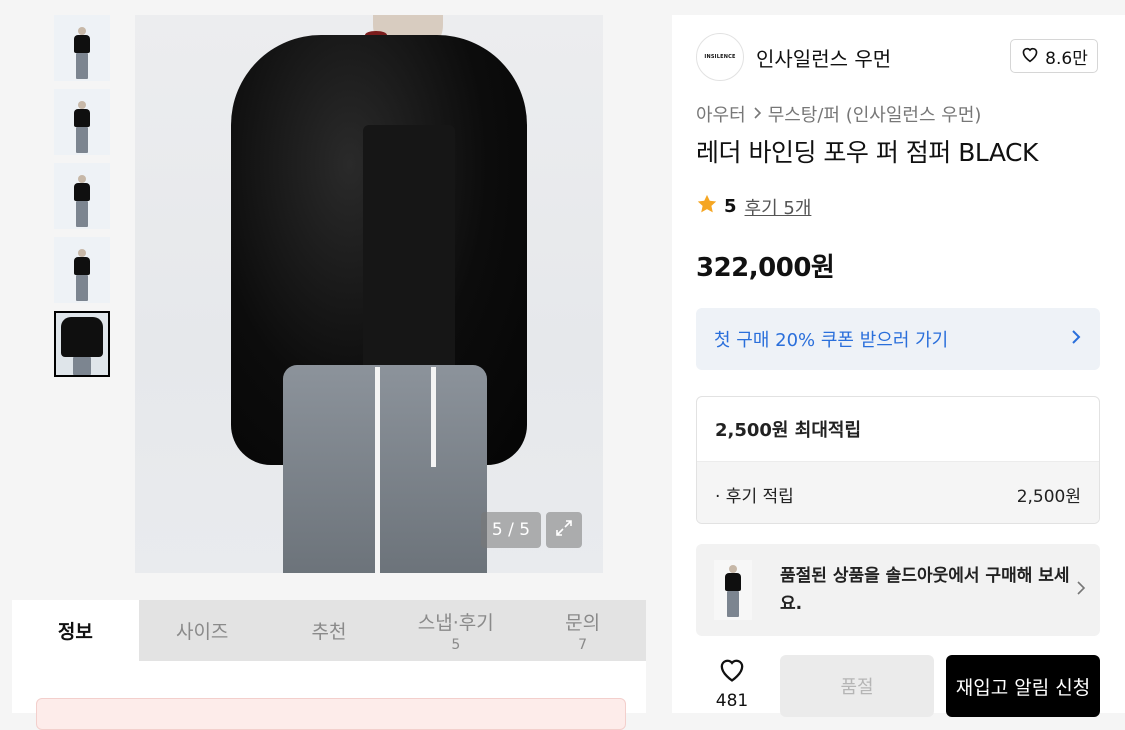 This screenshot has height=730, width=1125. Describe the element at coordinates (456, 645) in the screenshot. I see `tab-count: 5` at that location.